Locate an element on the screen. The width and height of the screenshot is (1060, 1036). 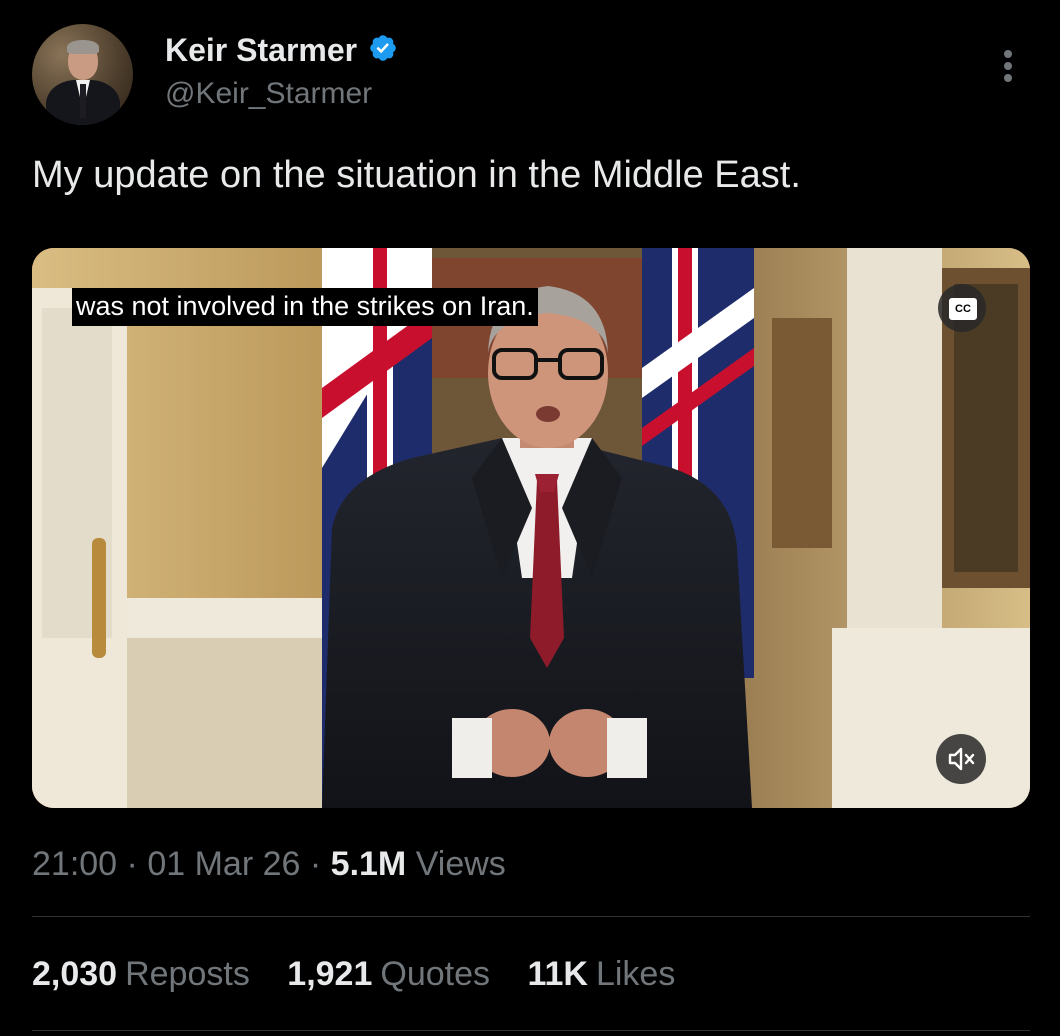
reposts-stat: 2,030 Reposts is located at coordinates (141, 974).